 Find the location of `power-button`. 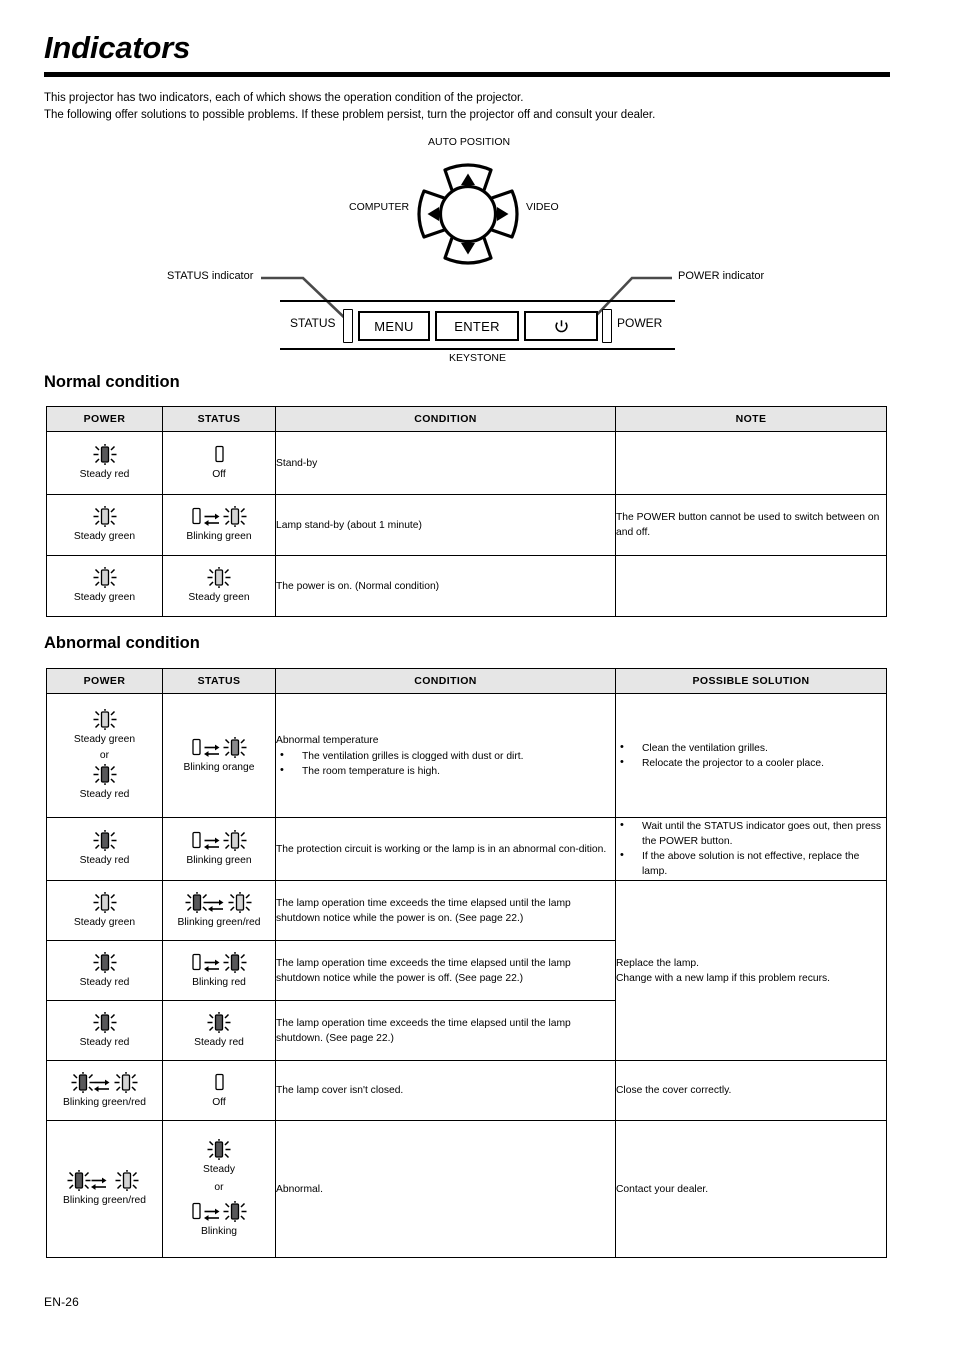

power-button is located at coordinates (561, 326).